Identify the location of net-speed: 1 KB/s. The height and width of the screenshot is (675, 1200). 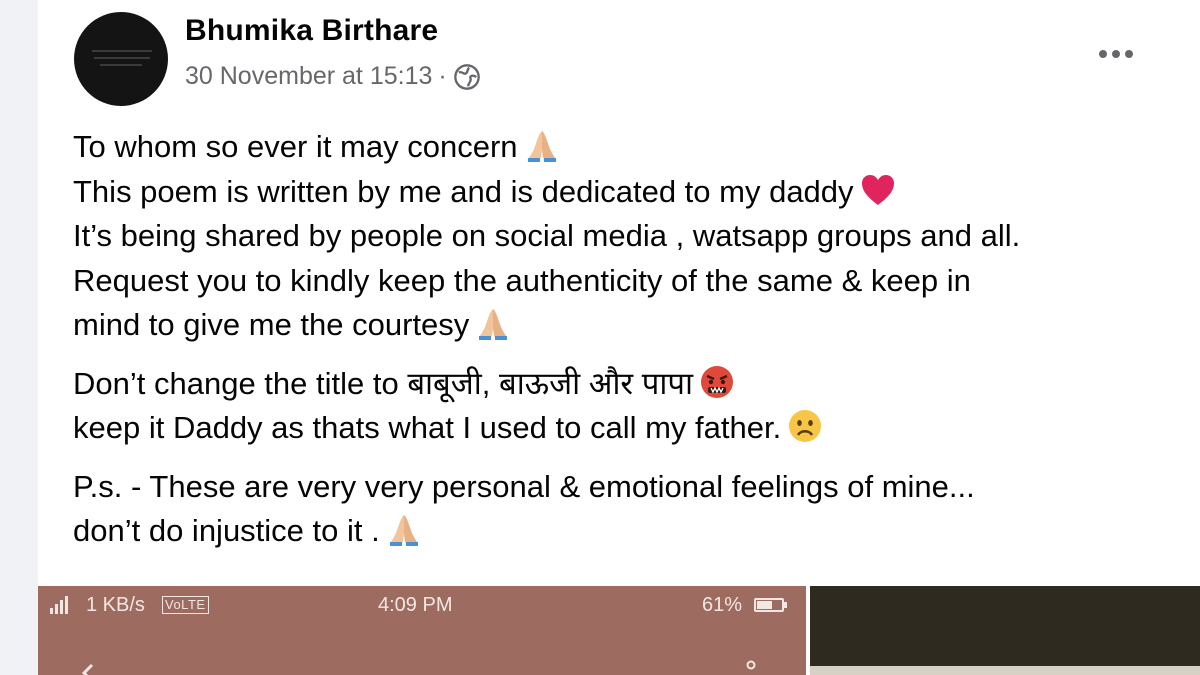
(115, 605).